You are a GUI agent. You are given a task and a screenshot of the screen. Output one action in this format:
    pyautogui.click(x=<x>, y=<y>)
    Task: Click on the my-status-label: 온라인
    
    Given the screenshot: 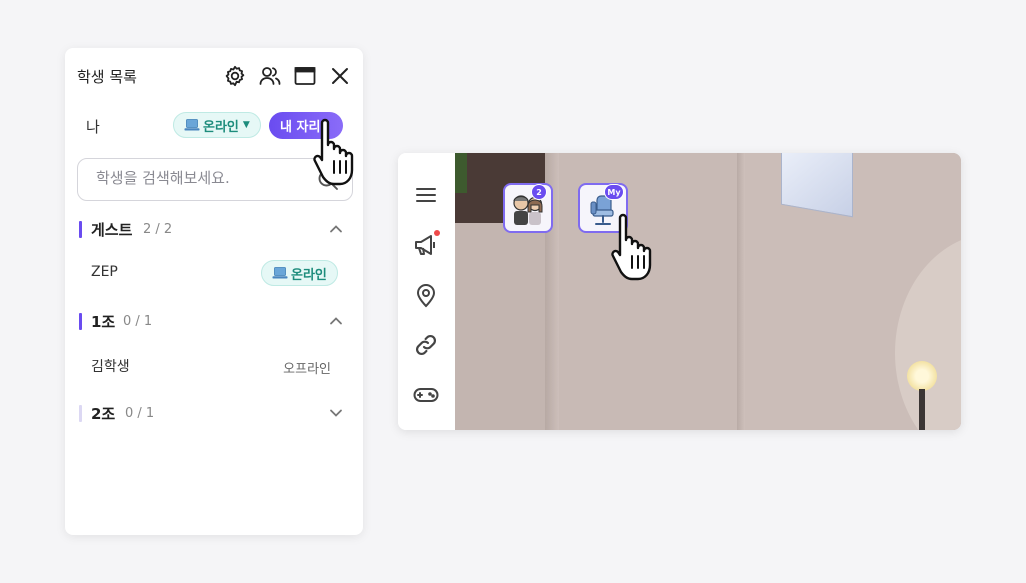 What is the action you would take?
    pyautogui.click(x=221, y=127)
    